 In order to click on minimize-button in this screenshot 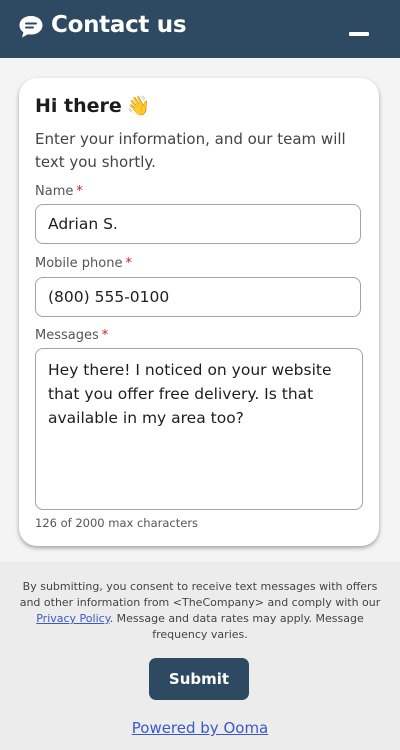, I will do `click(359, 34)`.